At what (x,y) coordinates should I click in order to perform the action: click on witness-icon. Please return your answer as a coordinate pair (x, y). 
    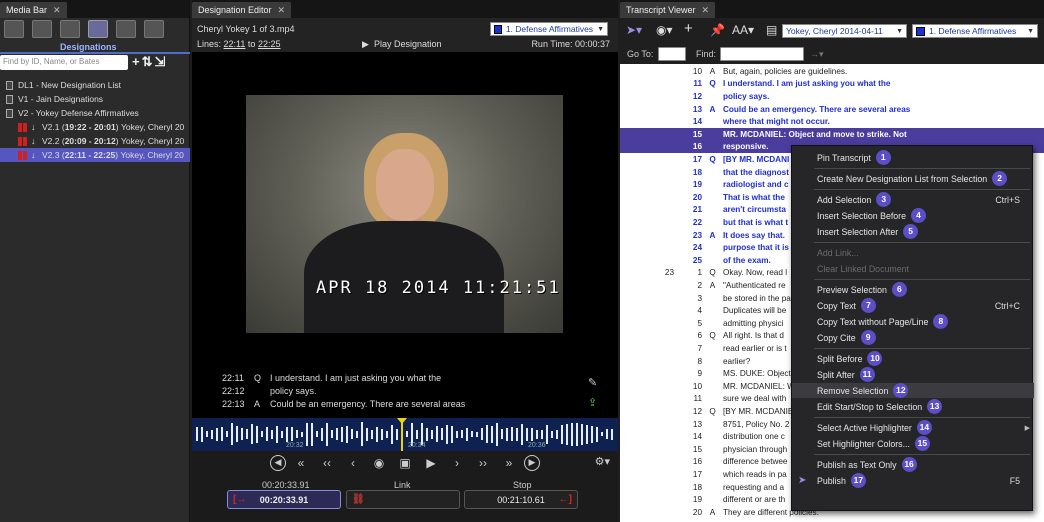
    Looking at the image, I should click on (70, 29).